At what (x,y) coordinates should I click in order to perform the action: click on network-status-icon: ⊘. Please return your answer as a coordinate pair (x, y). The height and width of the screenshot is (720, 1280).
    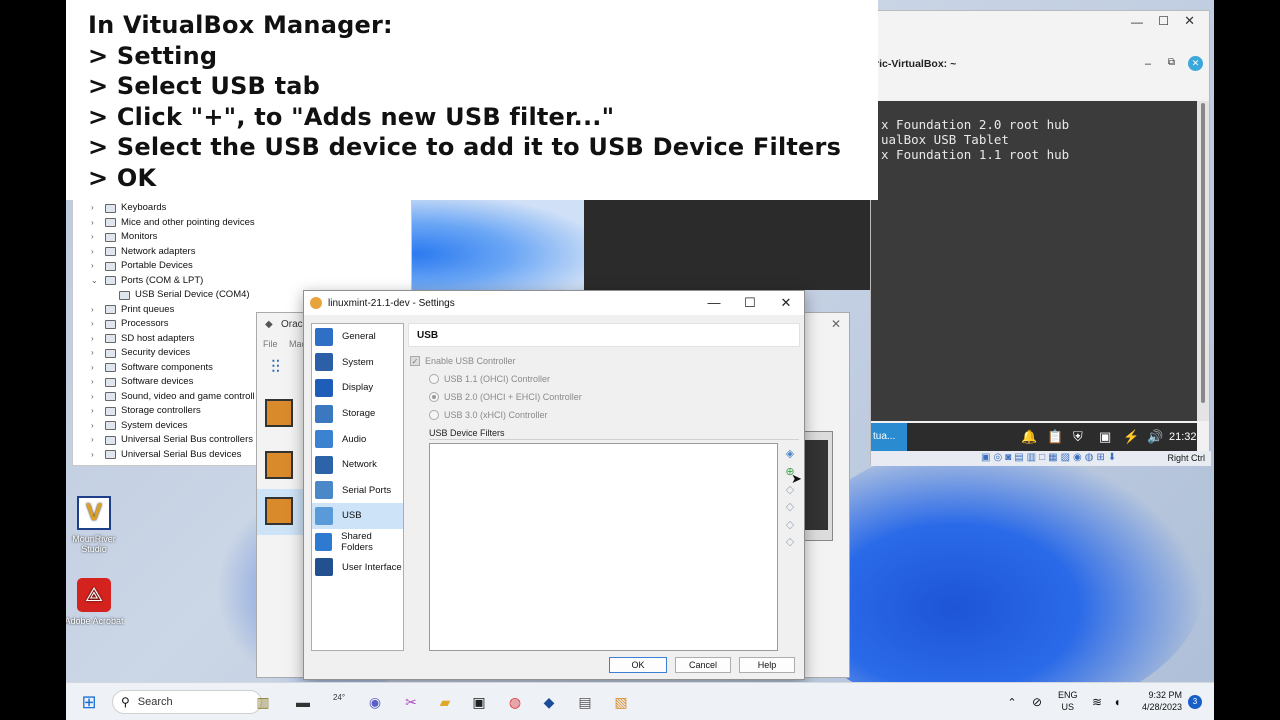
    Looking at the image, I should click on (1037, 702).